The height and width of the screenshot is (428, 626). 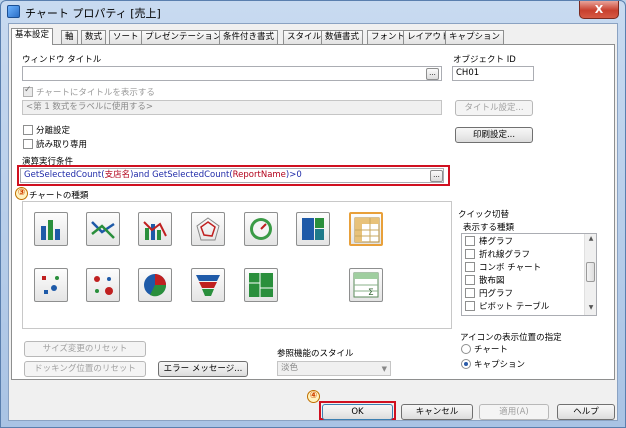 What do you see at coordinates (53, 131) in the screenshot?
I see `detached-label: 分離設定` at bounding box center [53, 131].